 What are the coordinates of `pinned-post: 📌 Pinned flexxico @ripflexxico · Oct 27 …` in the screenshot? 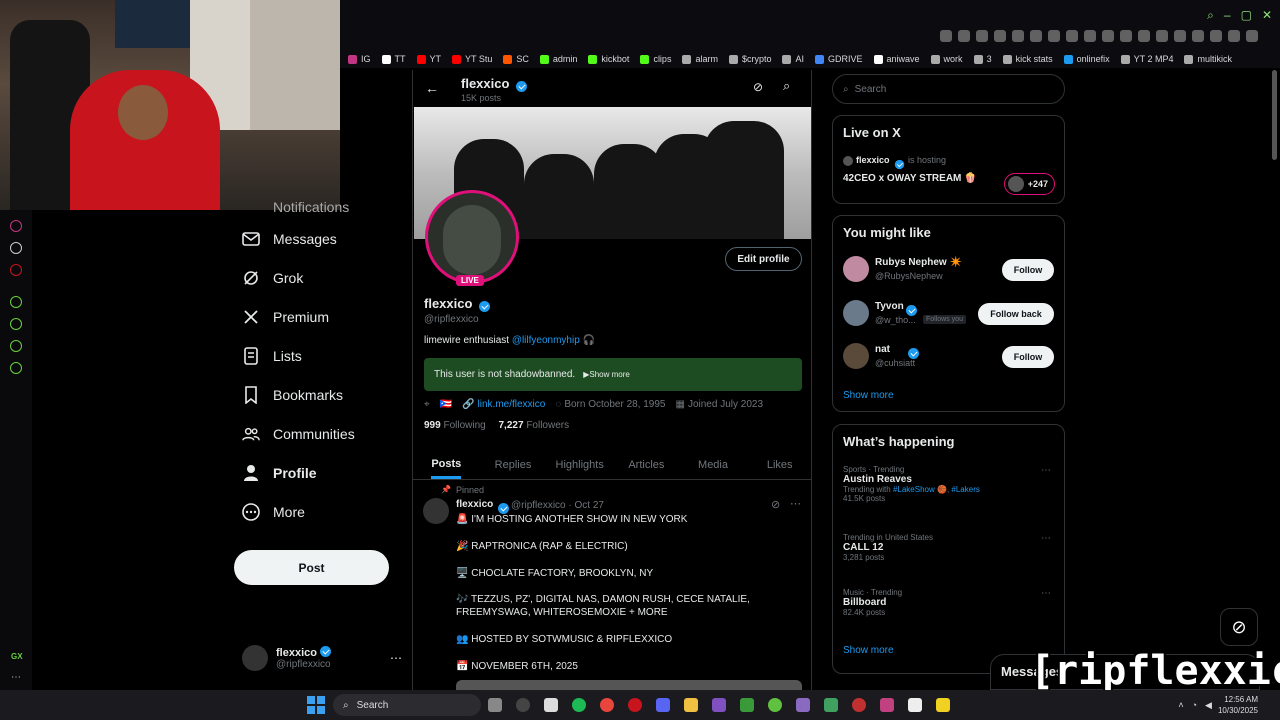 It's located at (612, 586).